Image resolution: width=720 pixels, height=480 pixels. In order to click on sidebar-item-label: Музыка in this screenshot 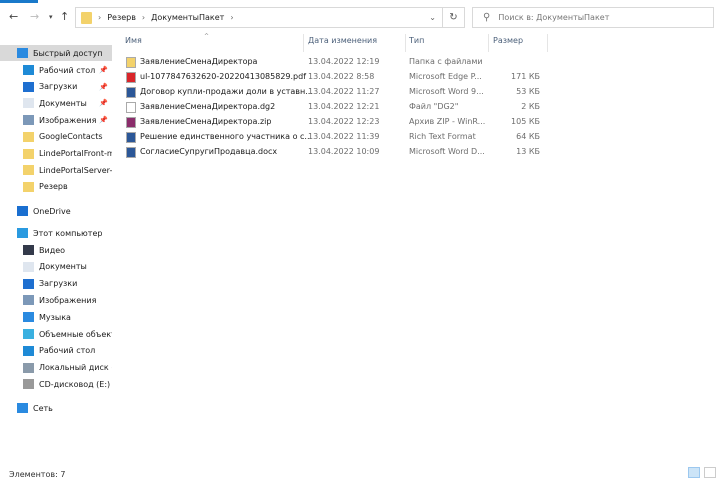, I will do `click(55, 317)`.